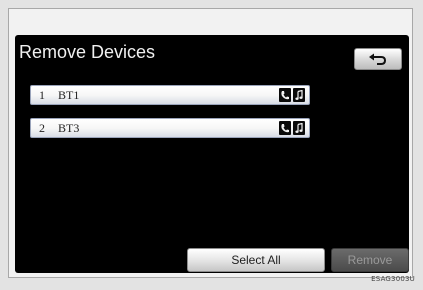 The image size is (423, 290). I want to click on device-label: 2 BT3, so click(59, 128).